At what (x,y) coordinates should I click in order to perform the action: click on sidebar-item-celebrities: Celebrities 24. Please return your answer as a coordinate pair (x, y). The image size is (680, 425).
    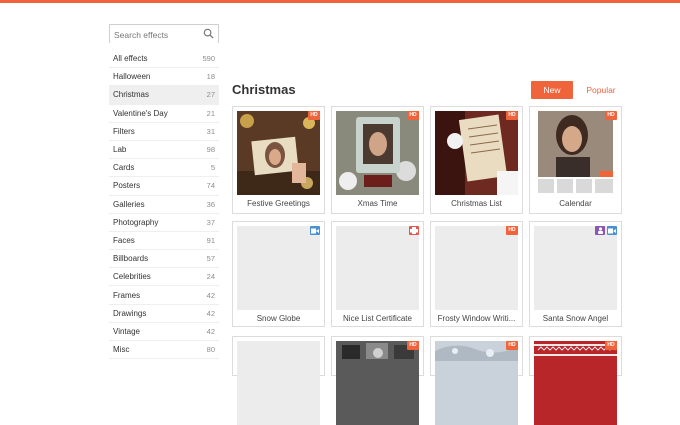
    Looking at the image, I should click on (164, 277).